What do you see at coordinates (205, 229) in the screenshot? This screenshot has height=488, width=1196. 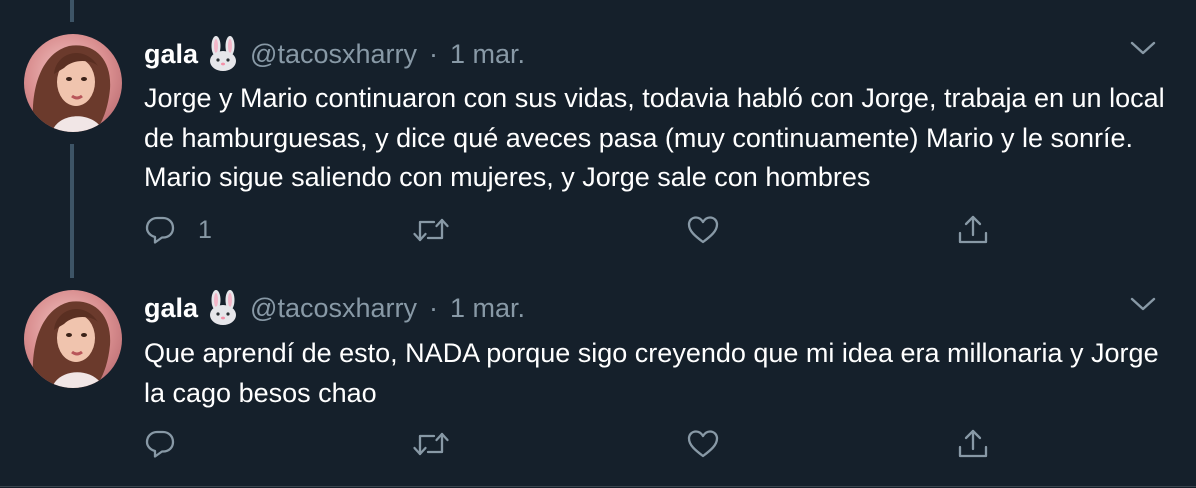 I see `reply-count: 1` at bounding box center [205, 229].